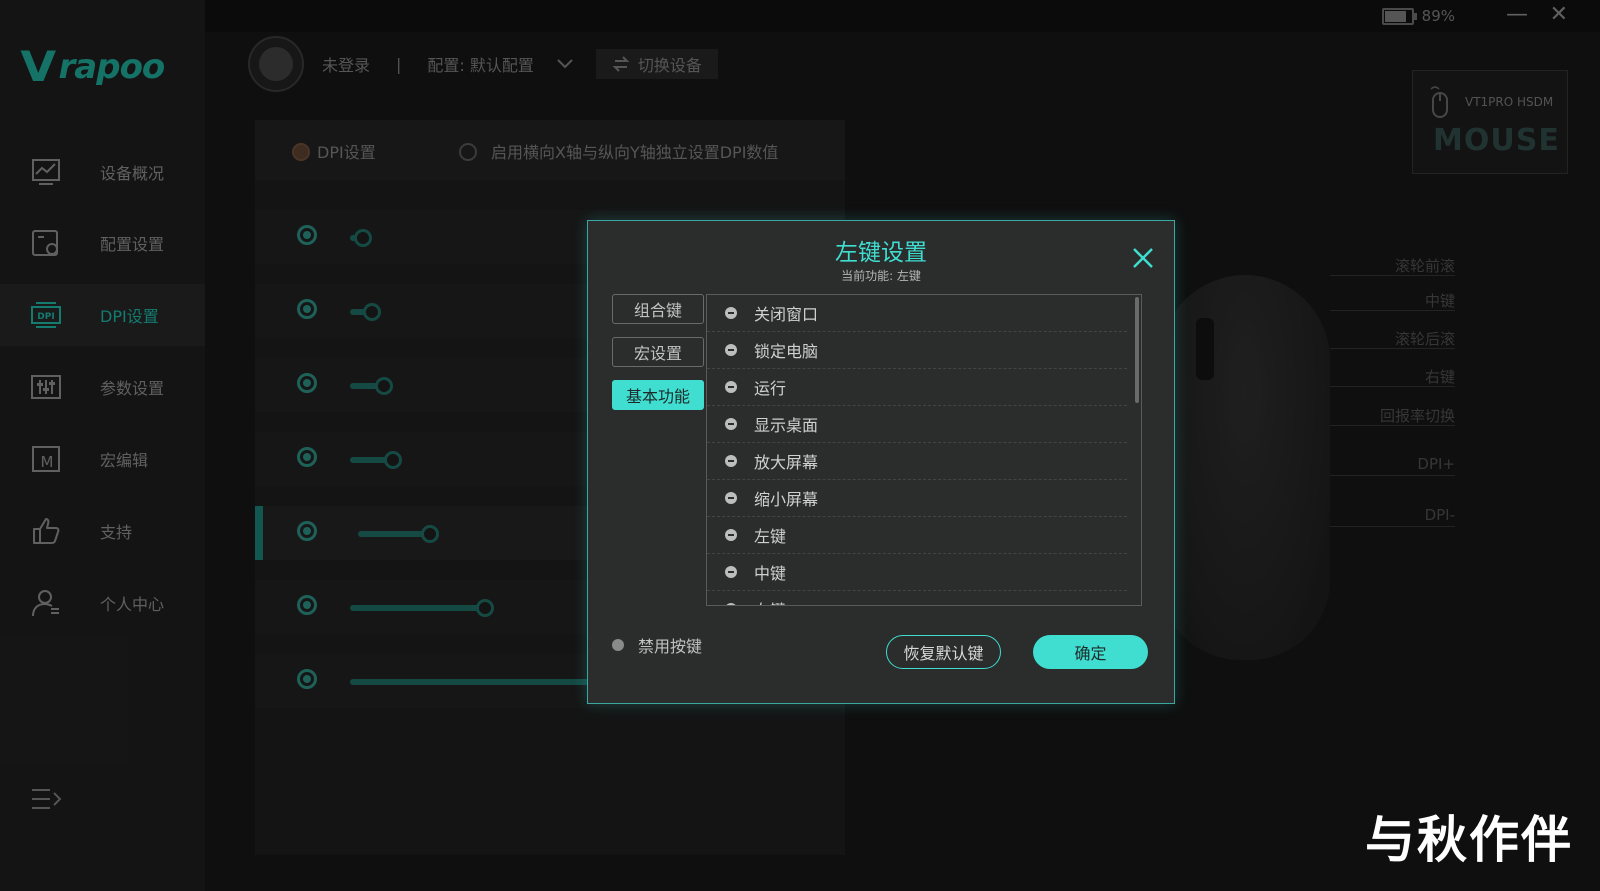 The width and height of the screenshot is (1600, 891). I want to click on function-list-item: 中键, so click(917, 572).